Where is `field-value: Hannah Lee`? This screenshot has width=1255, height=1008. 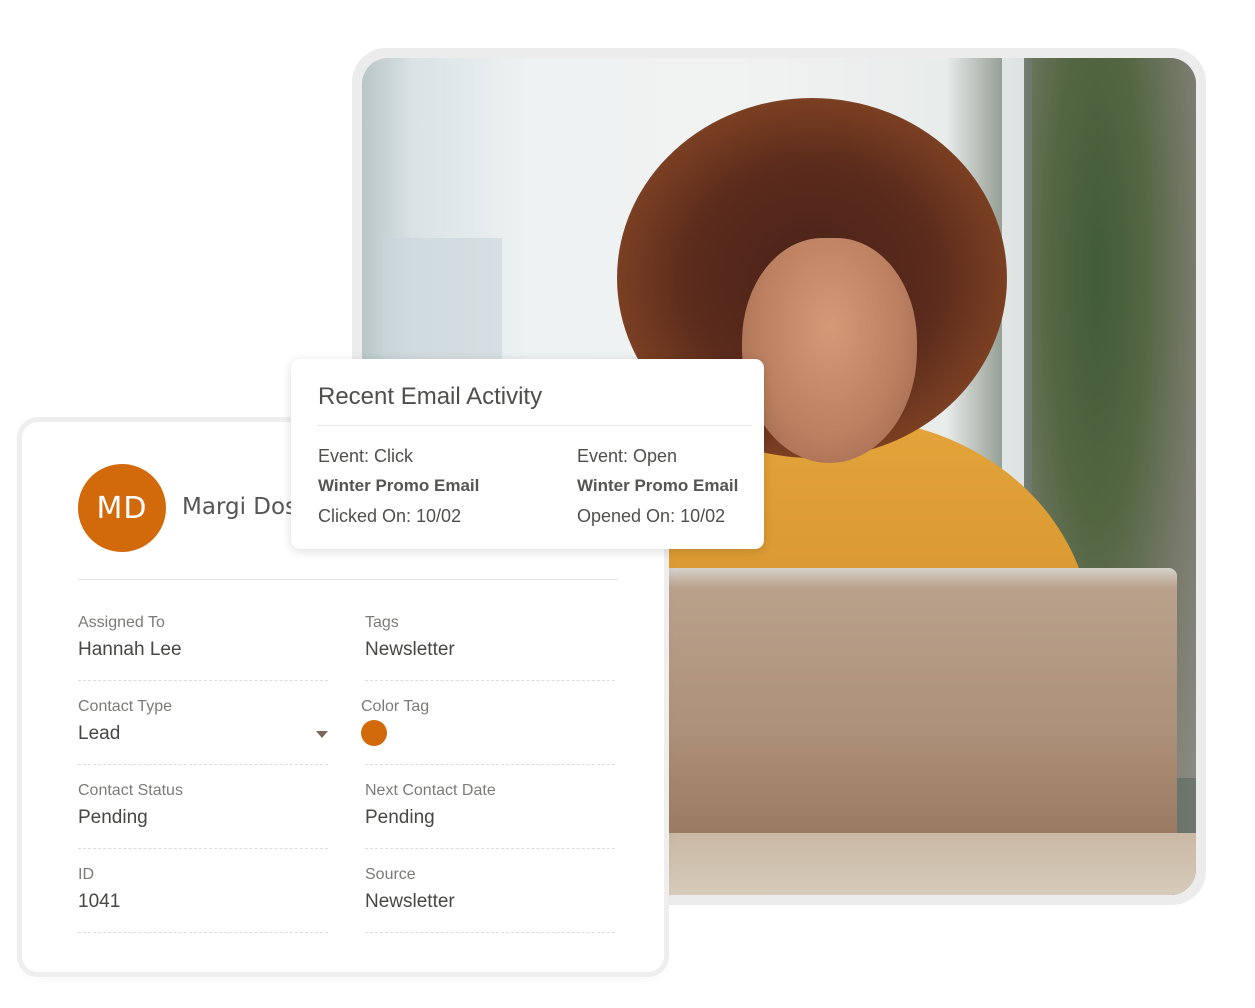
field-value: Hannah Lee is located at coordinates (130, 649).